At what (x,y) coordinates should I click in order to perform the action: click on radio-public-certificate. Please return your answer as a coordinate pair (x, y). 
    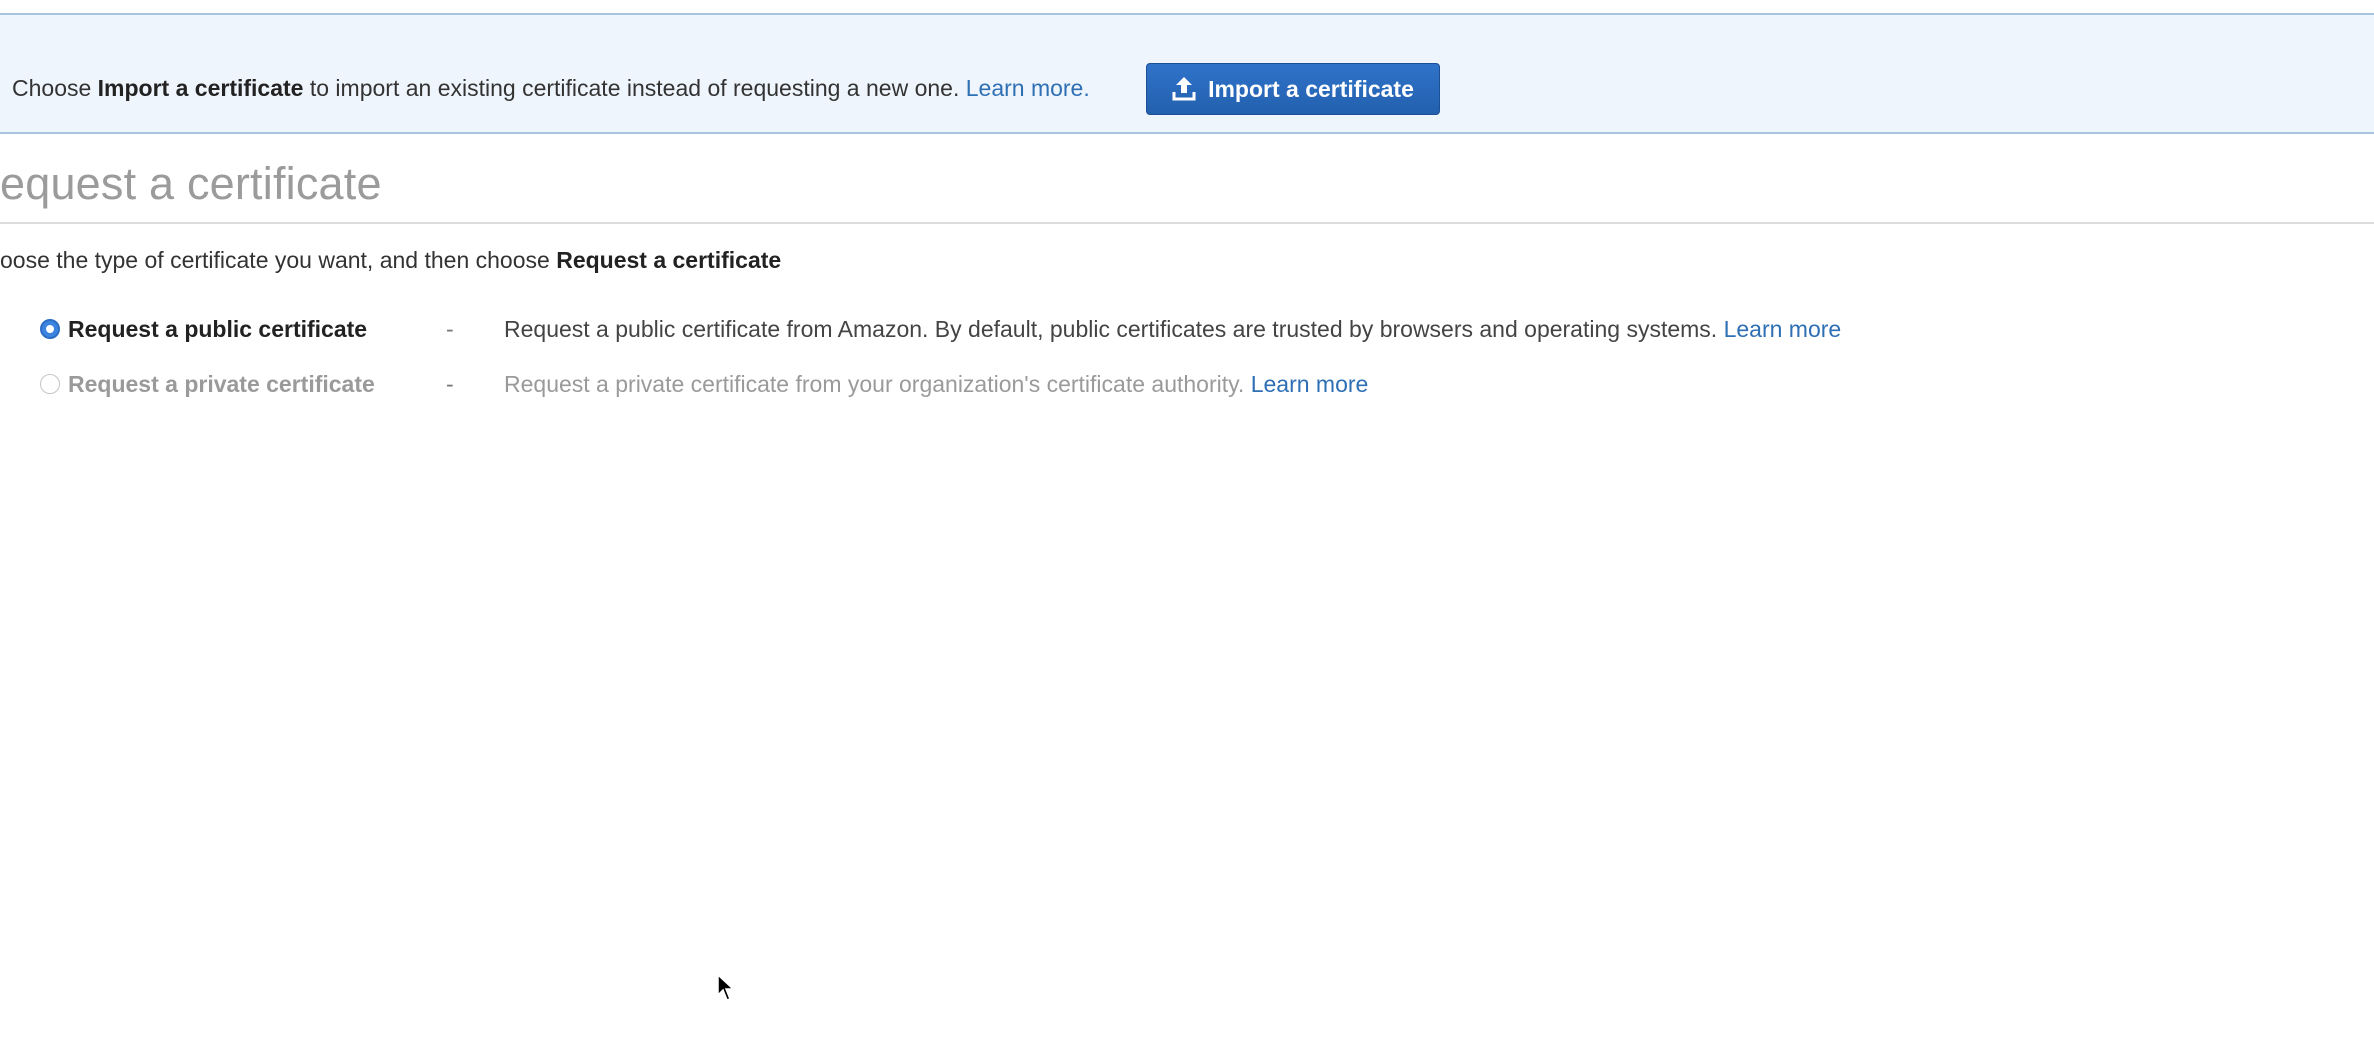
    Looking at the image, I should click on (50, 329).